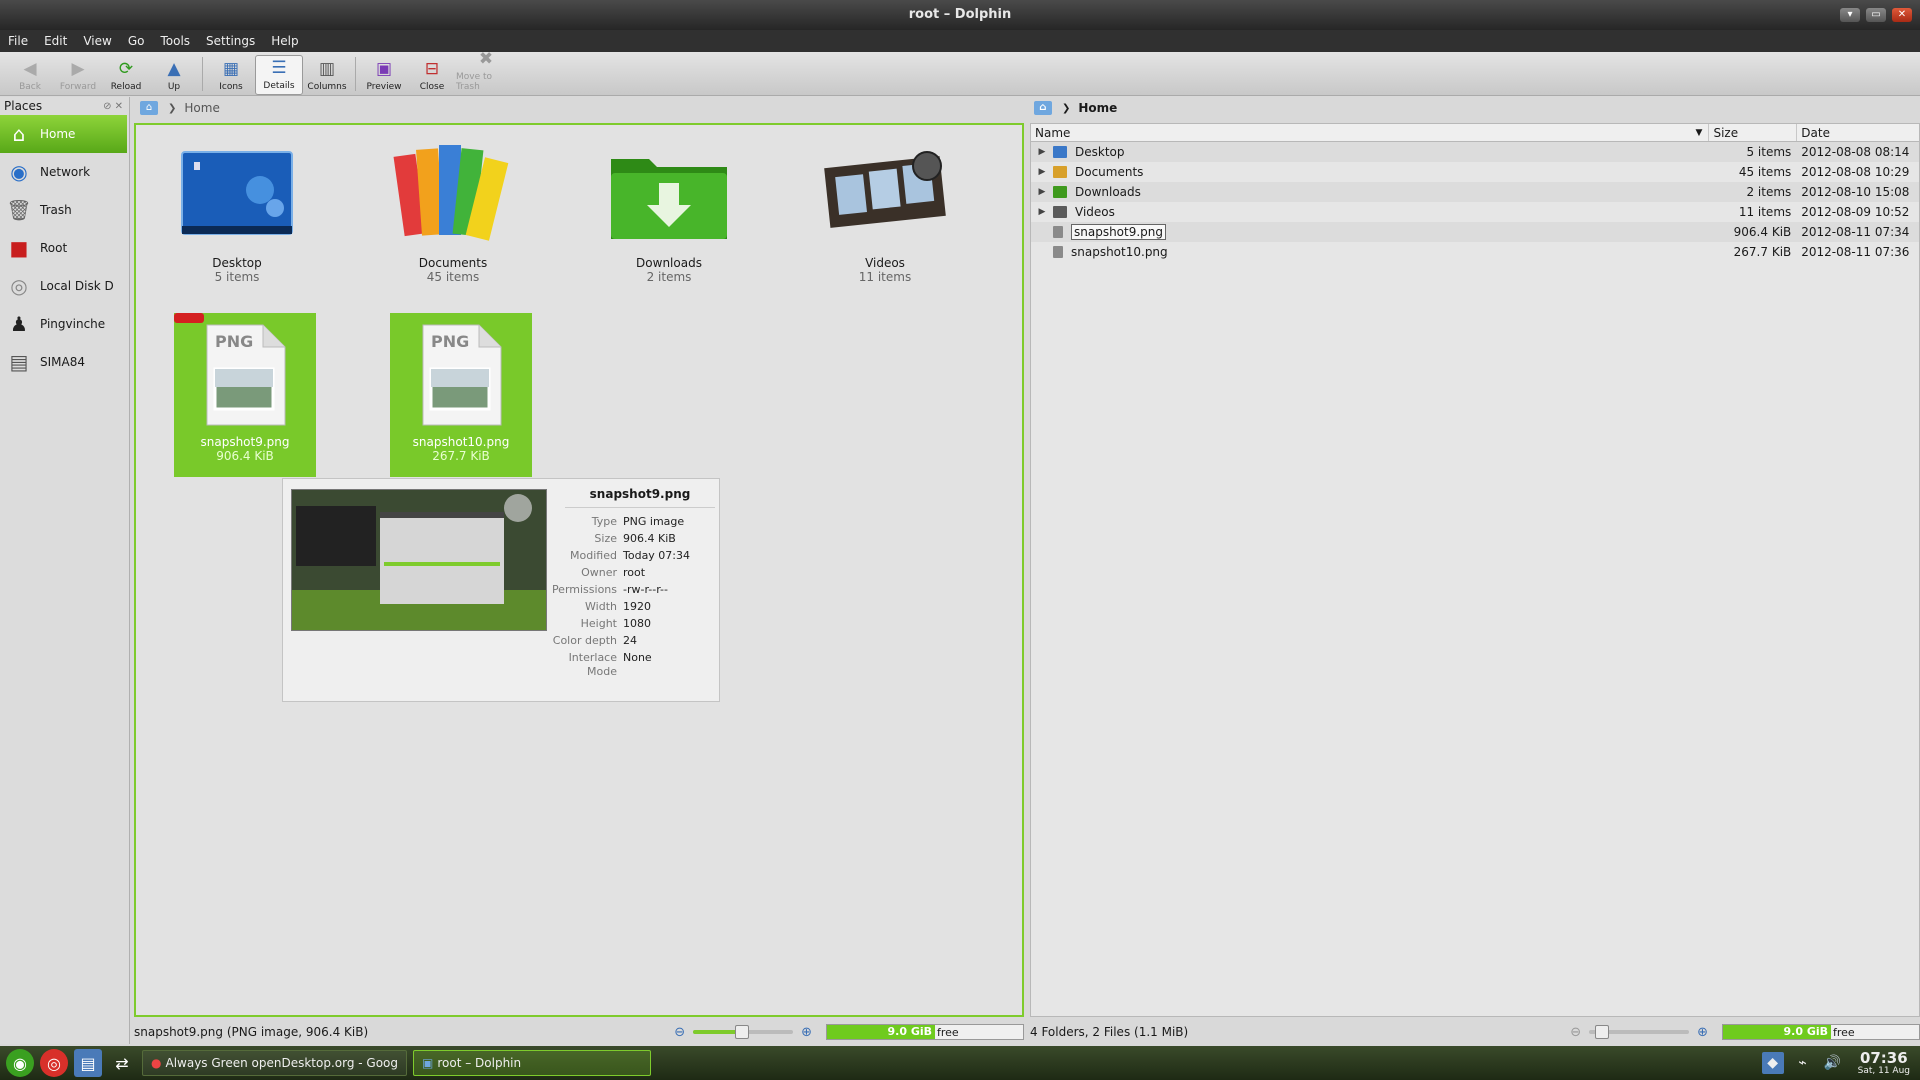 The image size is (1920, 1080). Describe the element at coordinates (1858, 132) in the screenshot. I see `column-header-date: Date` at that location.